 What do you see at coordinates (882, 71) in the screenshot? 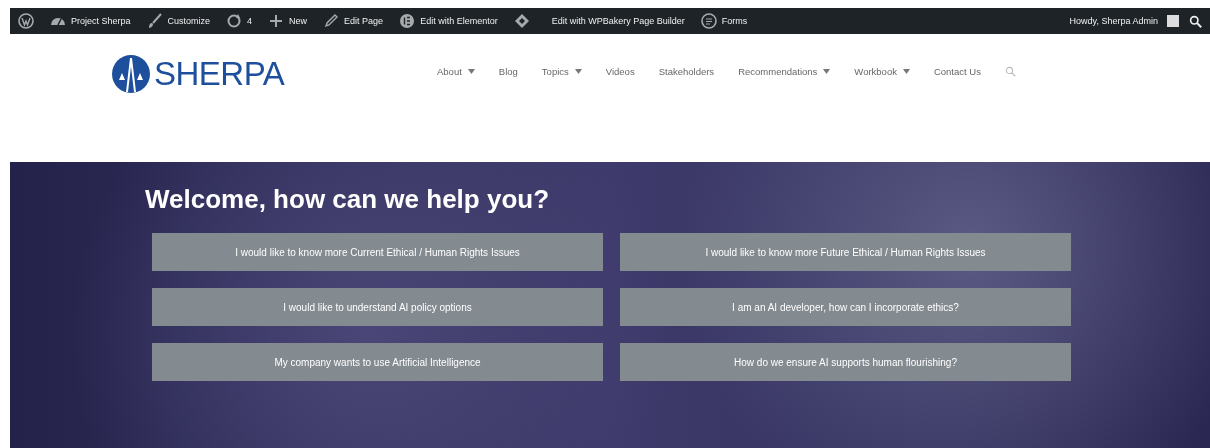
I see `nav-link: Workbook` at bounding box center [882, 71].